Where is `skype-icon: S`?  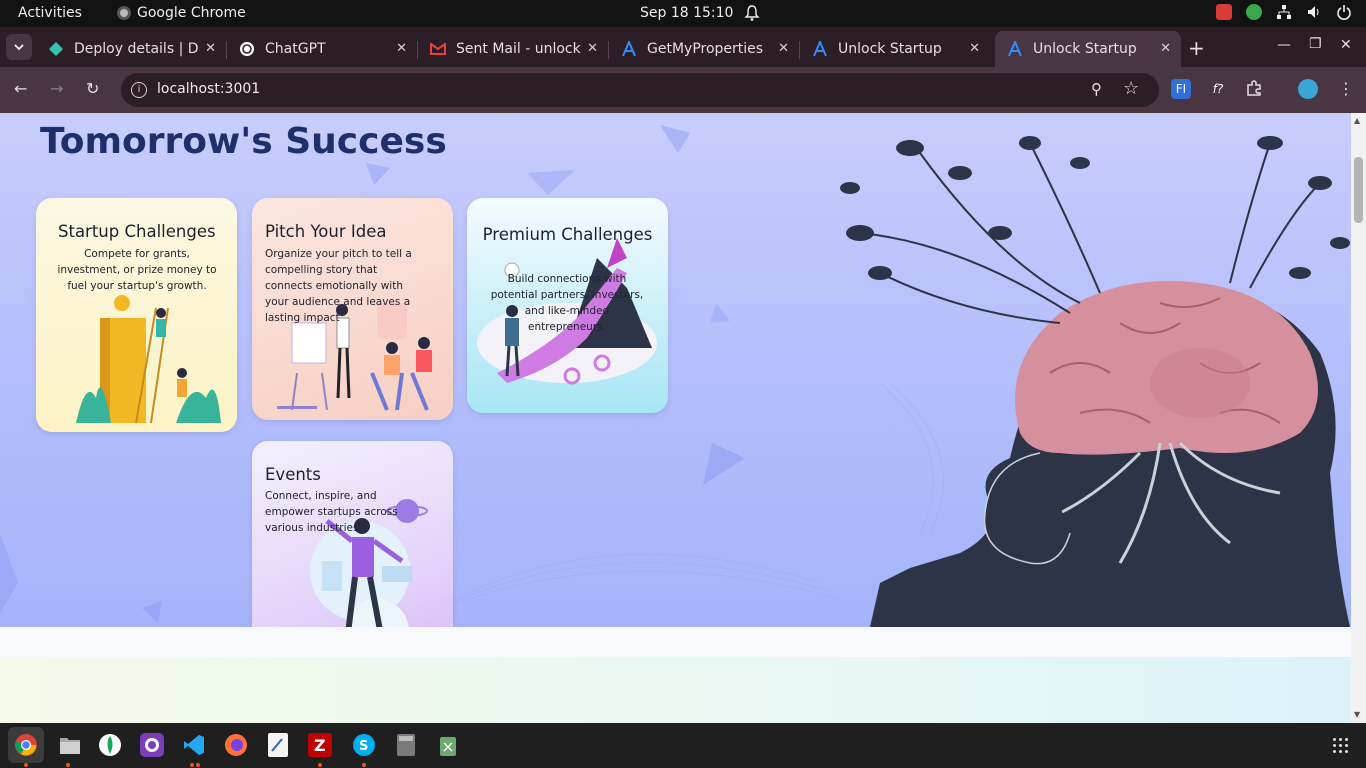 skype-icon: S is located at coordinates (364, 745).